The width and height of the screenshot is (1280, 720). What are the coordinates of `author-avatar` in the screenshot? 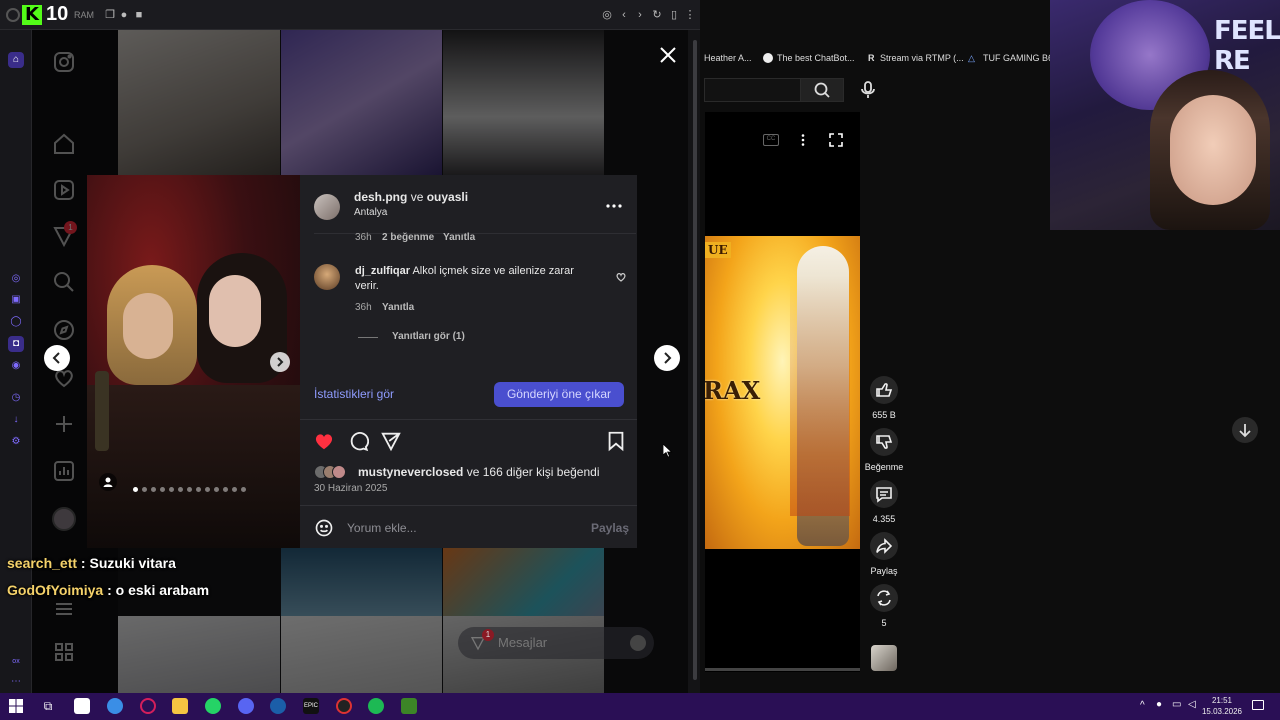 It's located at (327, 207).